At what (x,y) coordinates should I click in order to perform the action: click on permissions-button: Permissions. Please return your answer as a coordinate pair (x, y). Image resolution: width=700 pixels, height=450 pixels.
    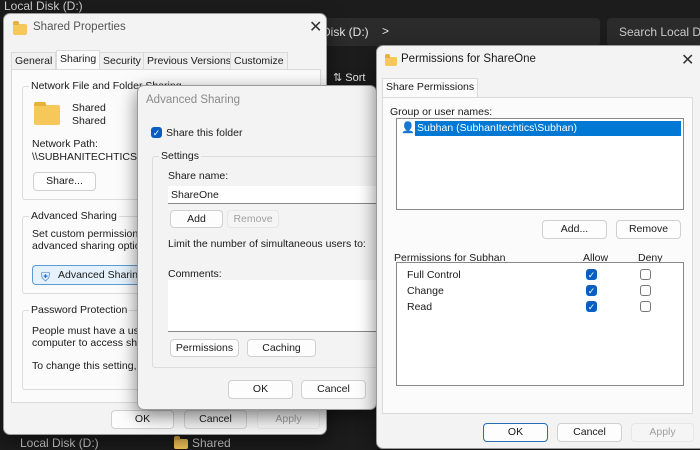
    Looking at the image, I should click on (204, 348).